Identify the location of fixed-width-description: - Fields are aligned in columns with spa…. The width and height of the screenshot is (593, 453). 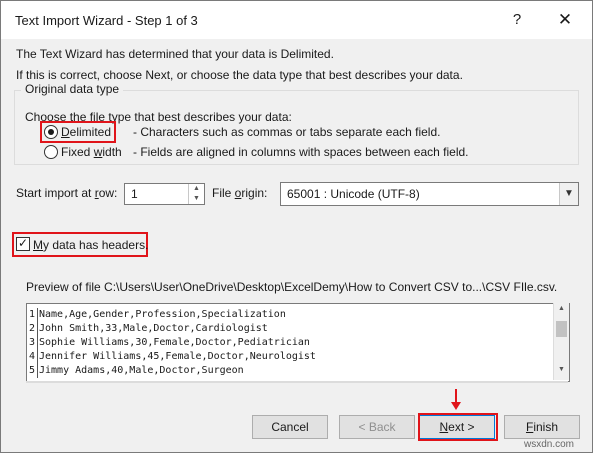
(301, 152).